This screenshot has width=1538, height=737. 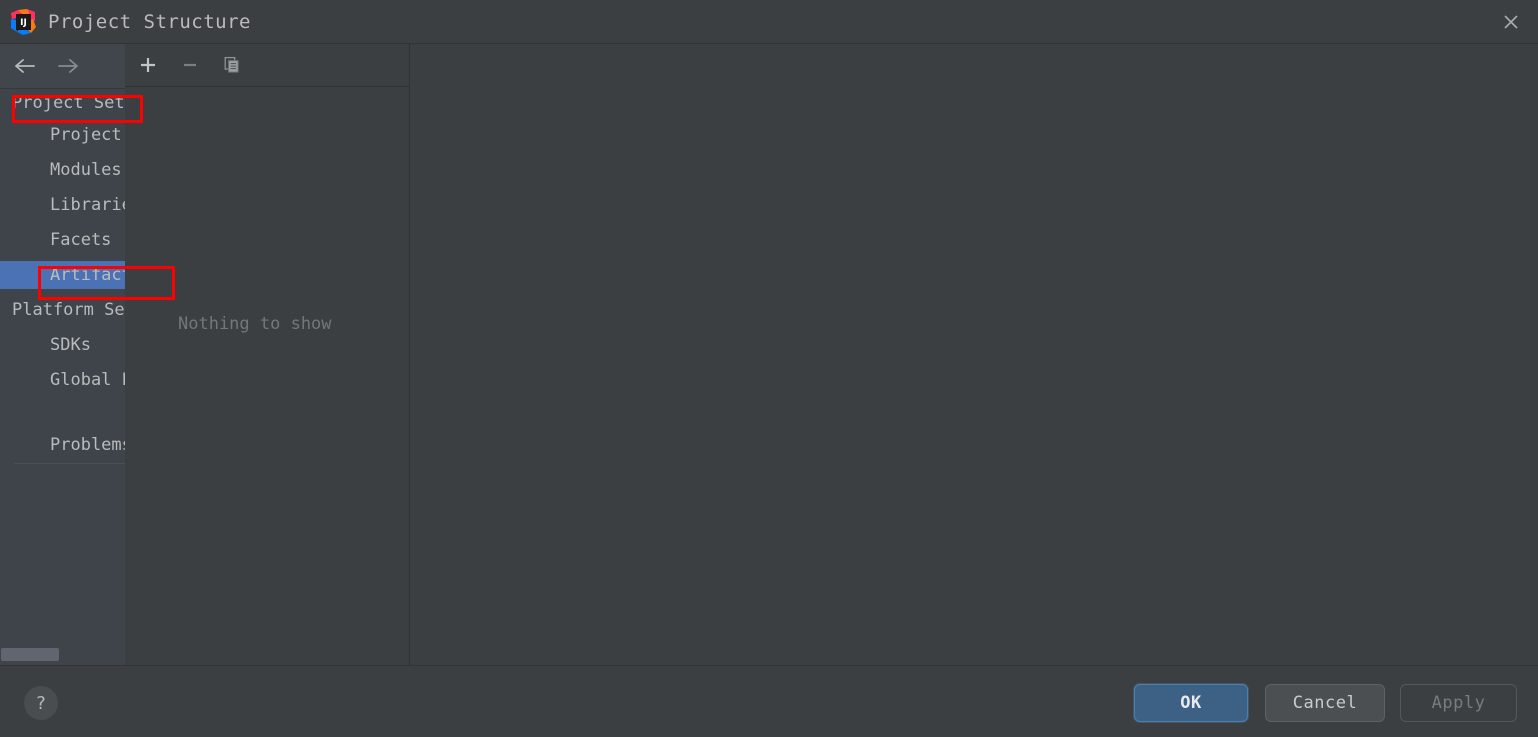 What do you see at coordinates (62, 170) in the screenshot?
I see `sidebar-item-modules: Modules` at bounding box center [62, 170].